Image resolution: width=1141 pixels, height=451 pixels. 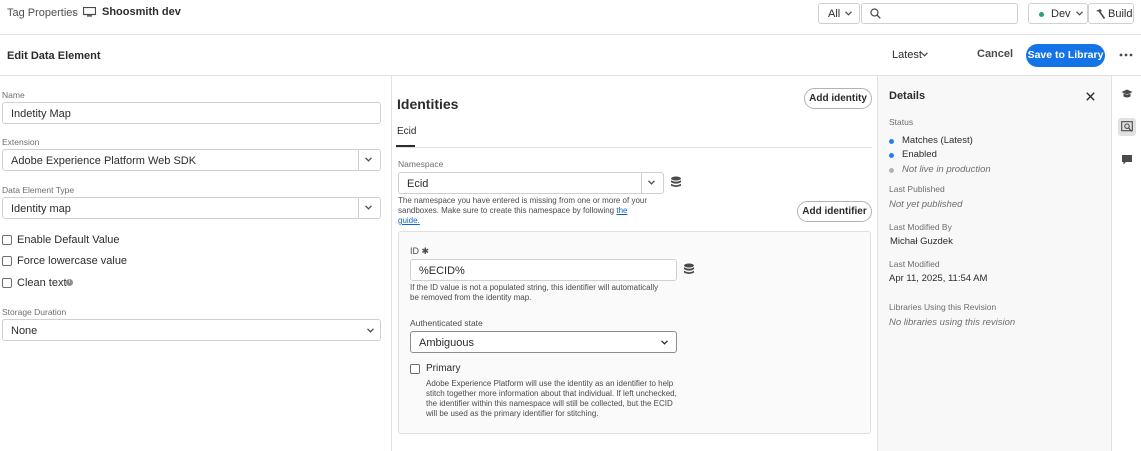 What do you see at coordinates (946, 169) in the screenshot?
I see `status-not-live: Not live in production` at bounding box center [946, 169].